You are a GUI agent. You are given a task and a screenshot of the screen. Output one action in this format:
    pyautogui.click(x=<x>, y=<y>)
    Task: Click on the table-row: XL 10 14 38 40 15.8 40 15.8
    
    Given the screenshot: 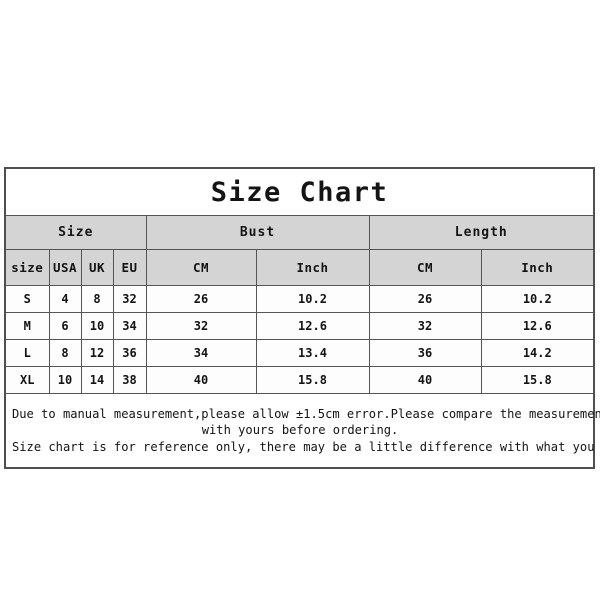 What is the action you would take?
    pyautogui.click(x=299, y=380)
    